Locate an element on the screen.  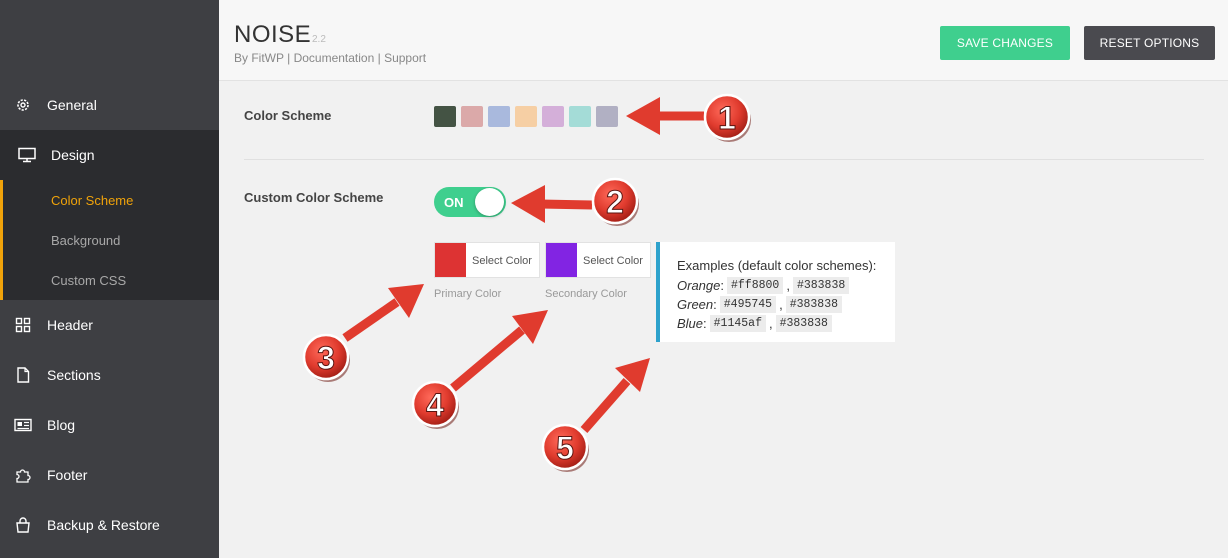
badge-number: 1 is located at coordinates (727, 118).